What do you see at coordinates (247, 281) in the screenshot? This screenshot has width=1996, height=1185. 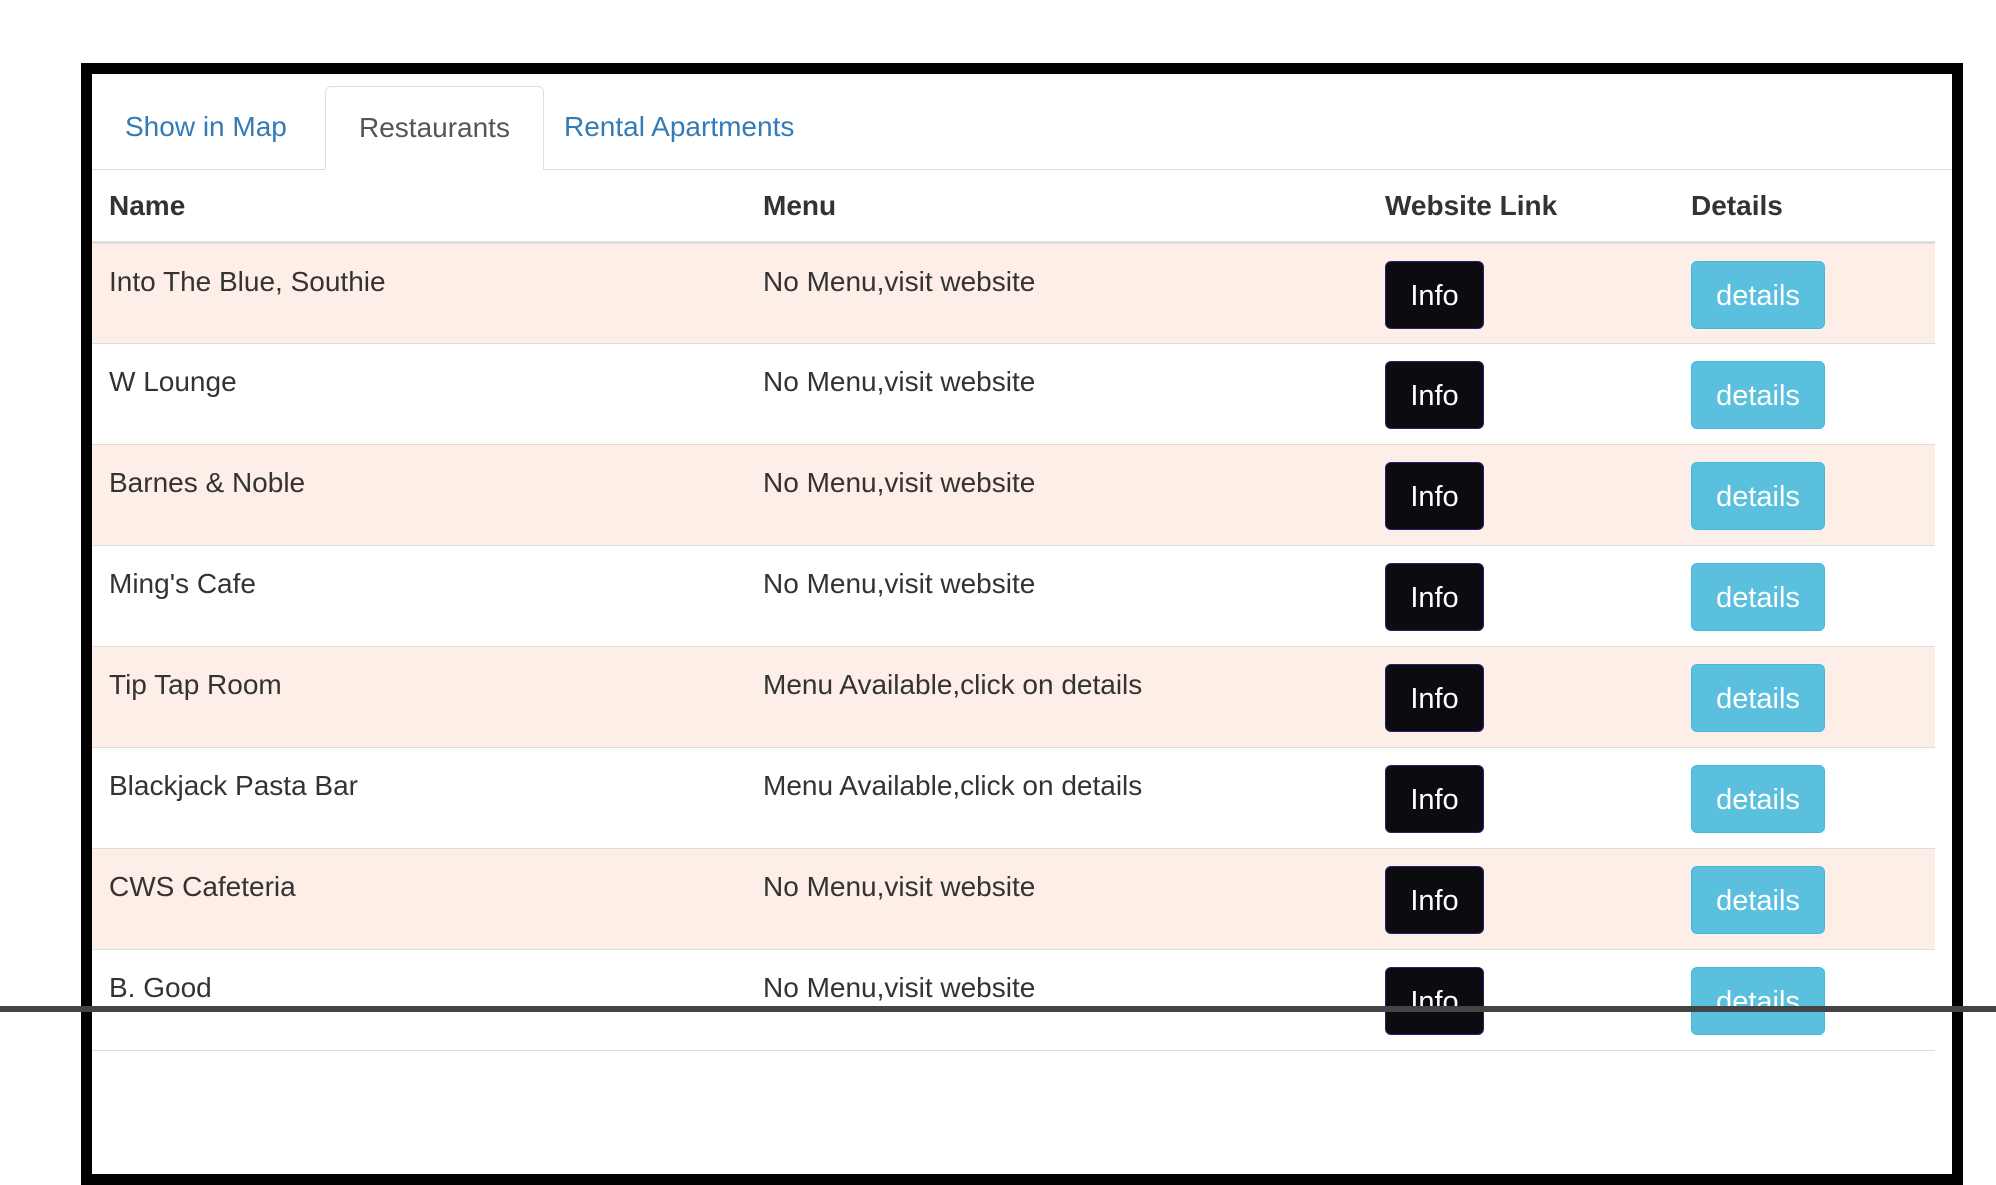 I see `restaurant-name: Into The Blue, Southie` at bounding box center [247, 281].